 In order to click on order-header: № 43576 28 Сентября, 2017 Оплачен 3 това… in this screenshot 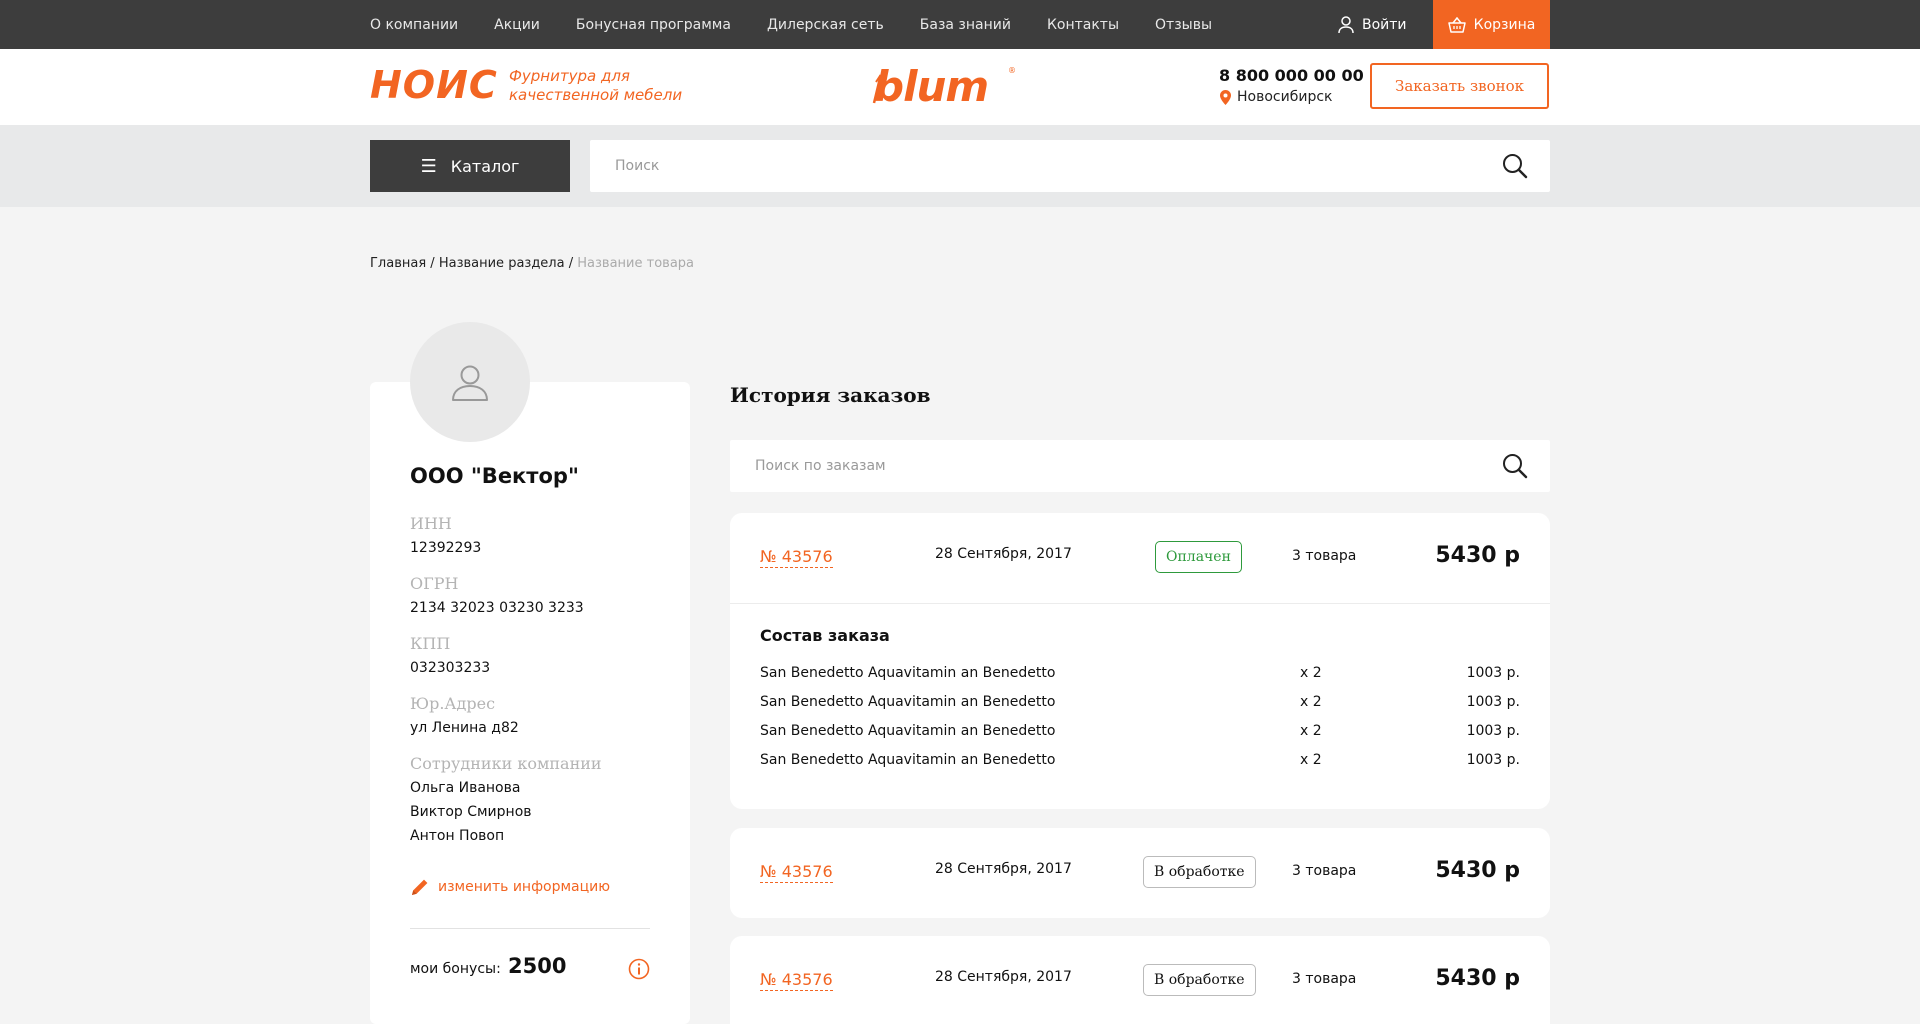, I will do `click(1140, 558)`.